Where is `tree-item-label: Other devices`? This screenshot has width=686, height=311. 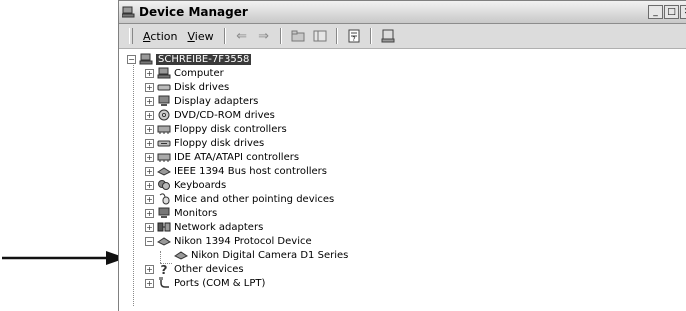 tree-item-label: Other devices is located at coordinates (209, 269).